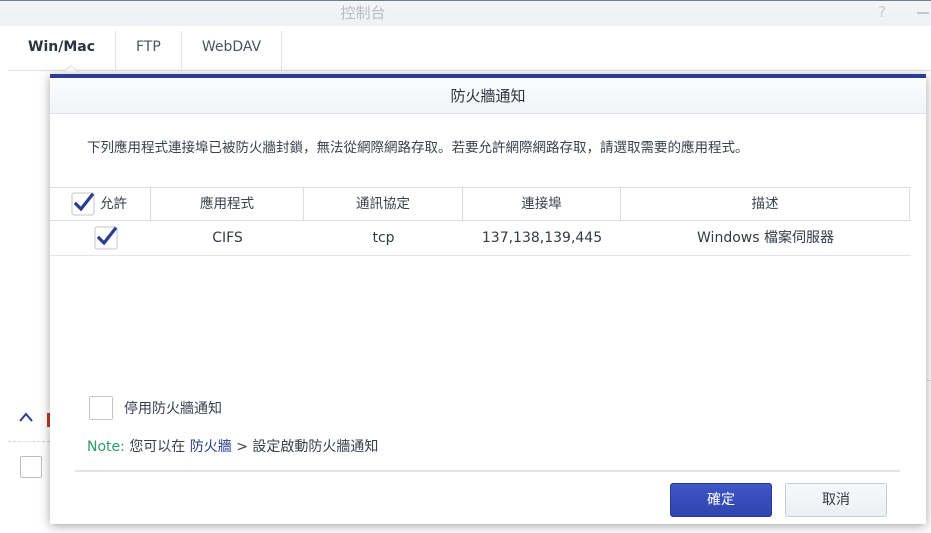 The image size is (931, 533). I want to click on tab-webdav: WebDAV, so click(232, 51).